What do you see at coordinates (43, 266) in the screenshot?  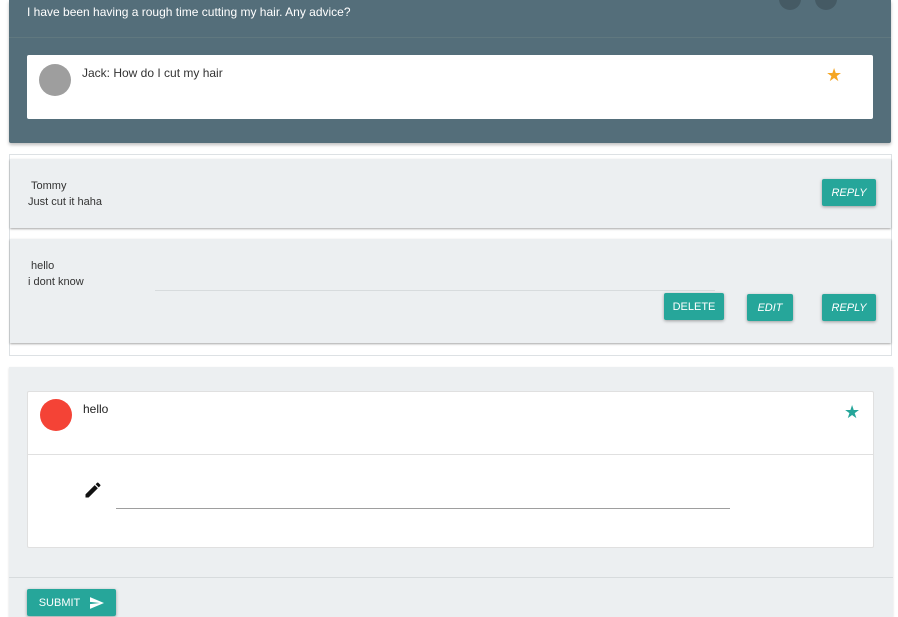 I see `reply-author: hello` at bounding box center [43, 266].